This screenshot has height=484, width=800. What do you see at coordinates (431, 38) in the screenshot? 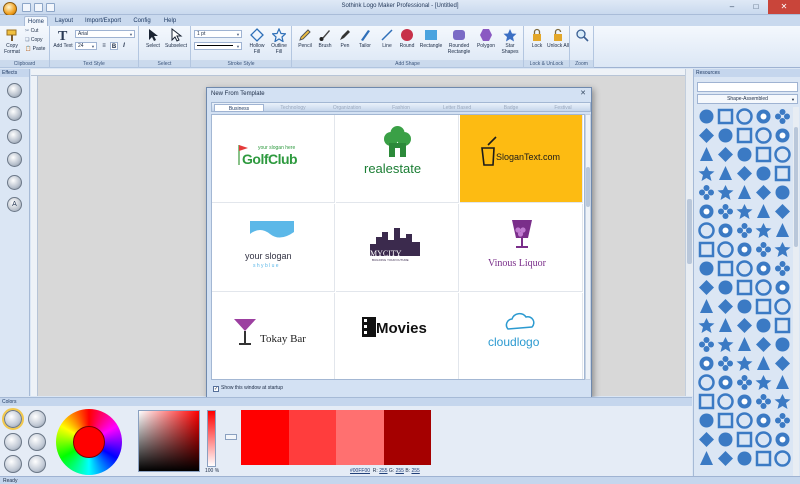
I see `rectangle-button: Rectangle` at bounding box center [431, 38].